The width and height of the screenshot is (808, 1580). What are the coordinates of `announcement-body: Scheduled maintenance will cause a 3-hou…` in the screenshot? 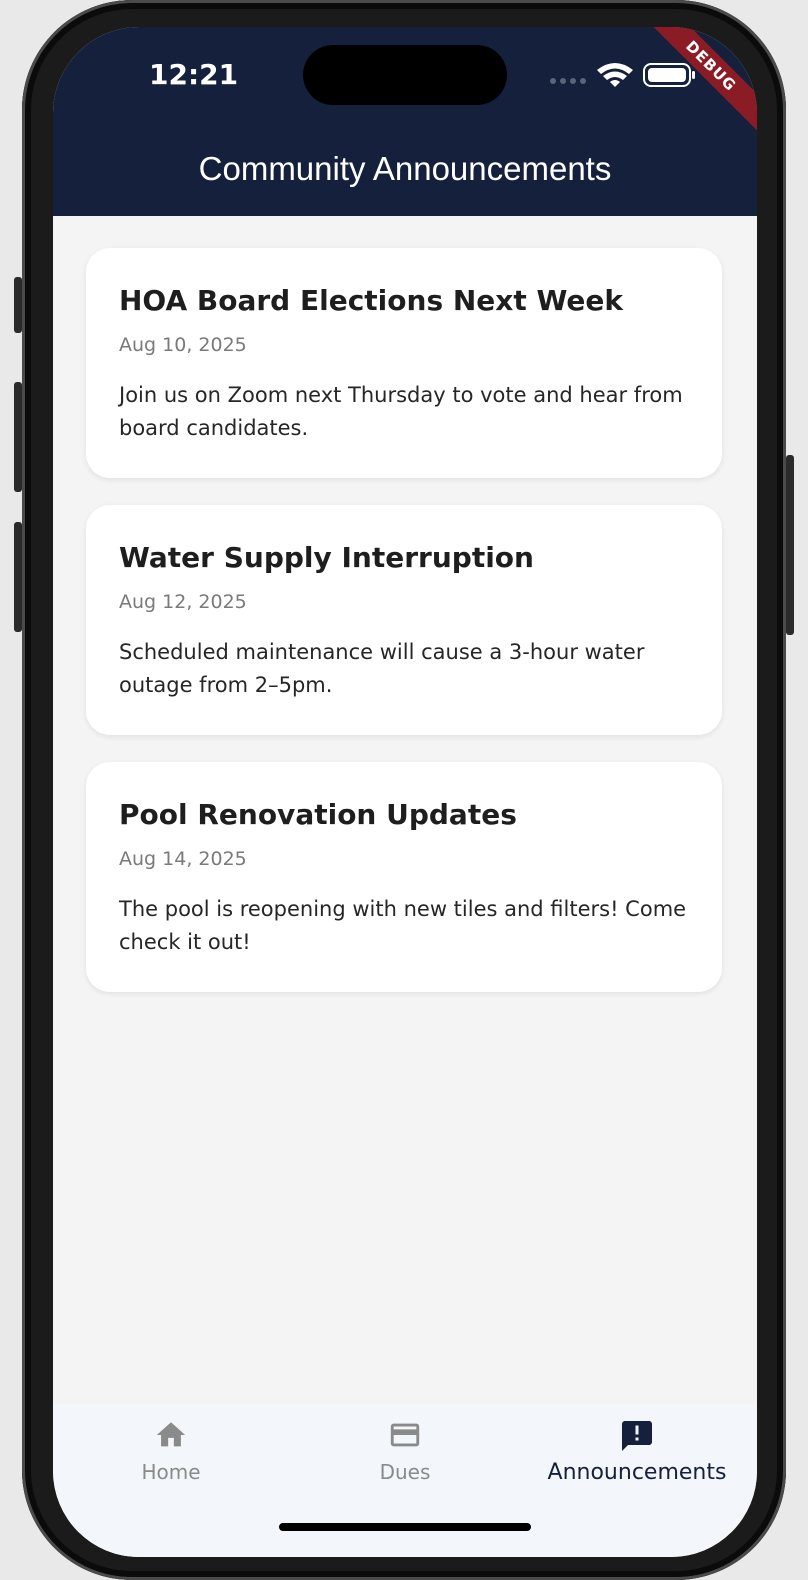 It's located at (382, 668).